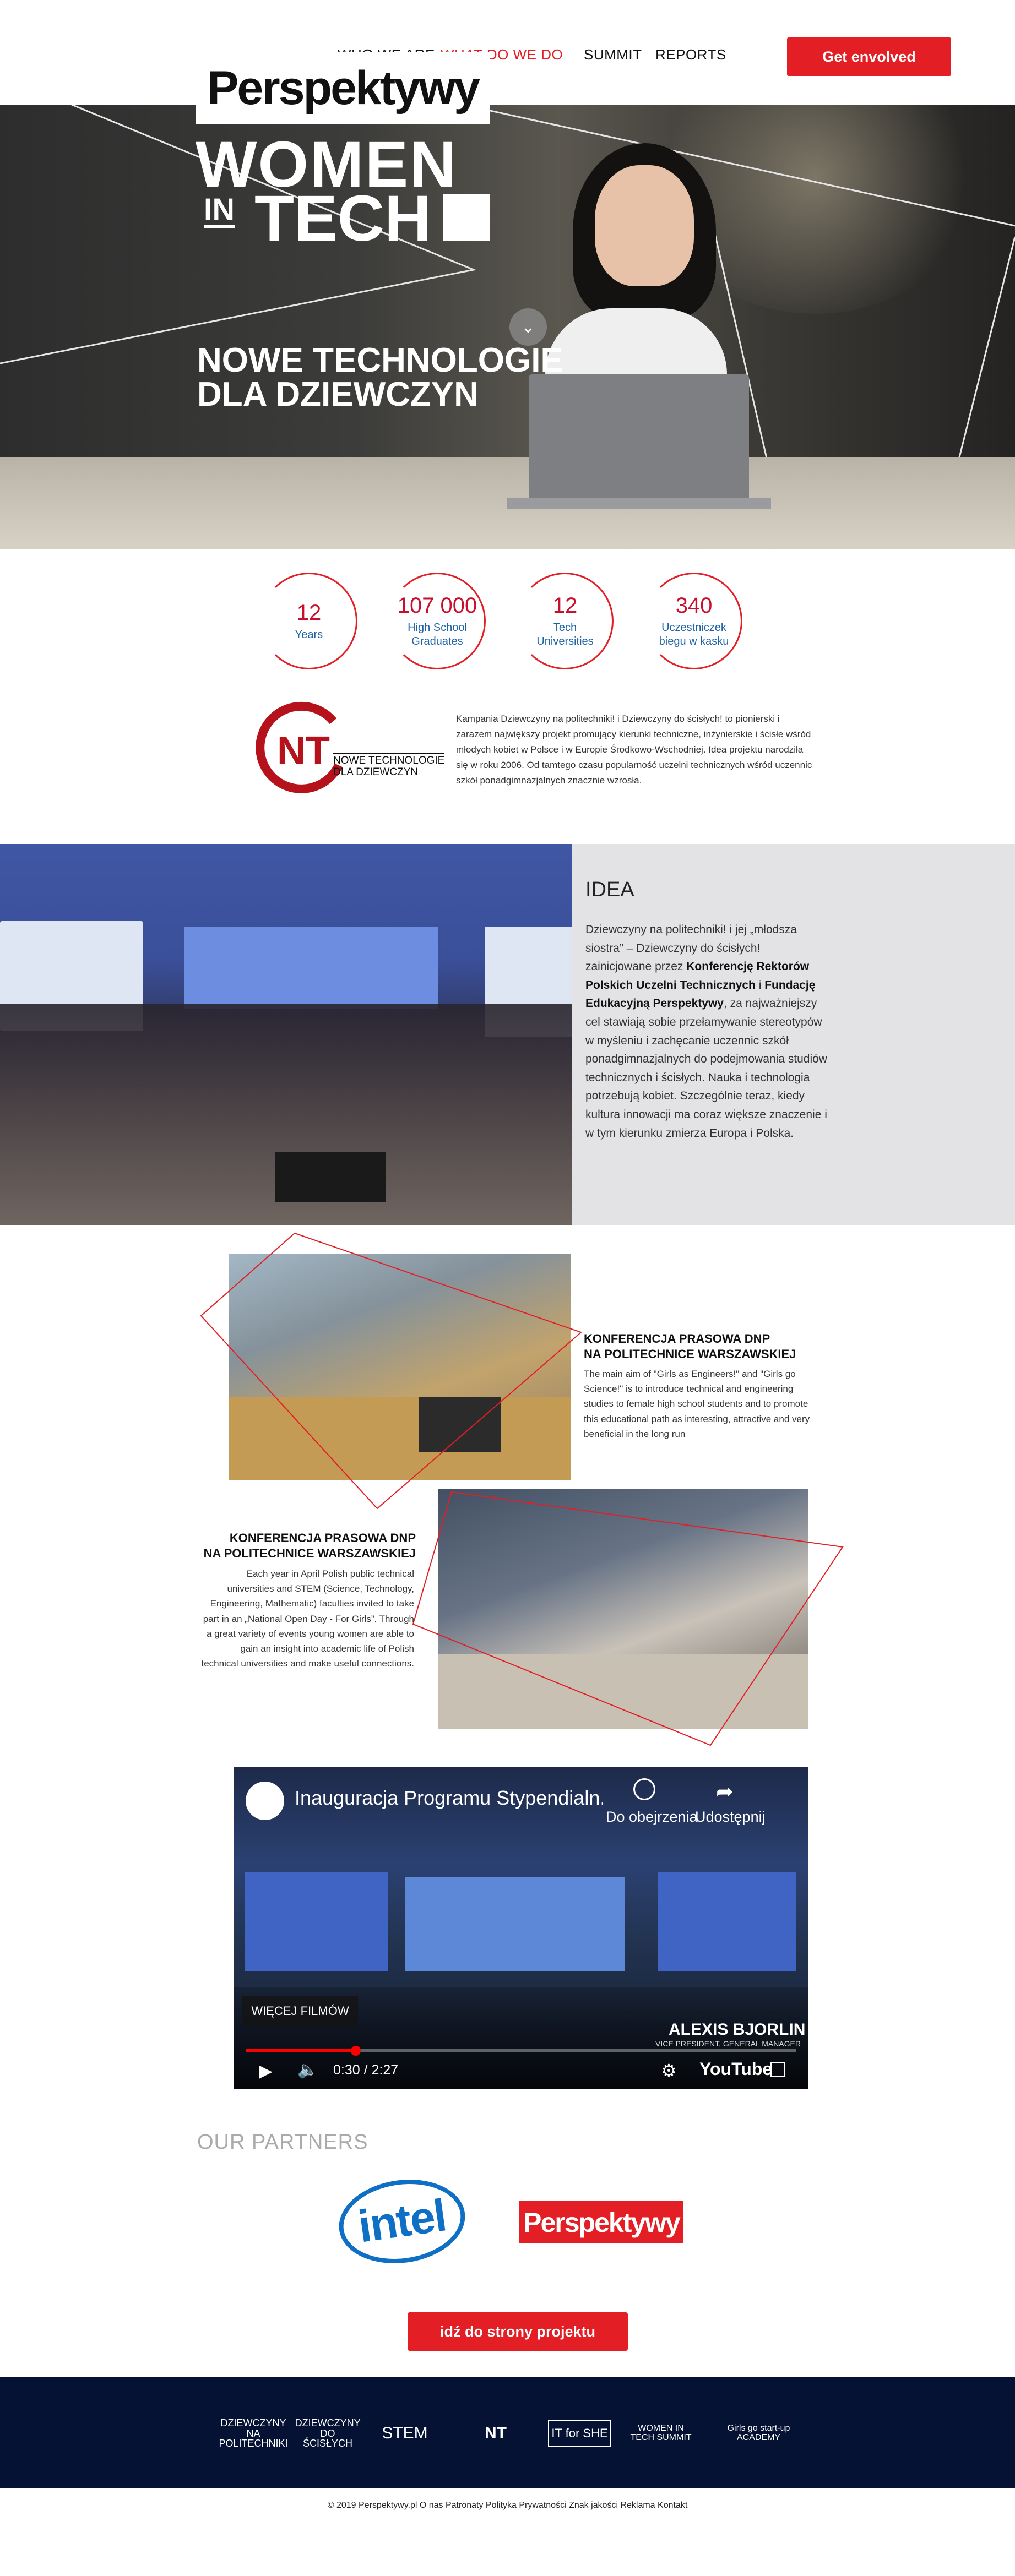 The width and height of the screenshot is (1015, 2576). I want to click on logo-in-text: IN, so click(219, 211).